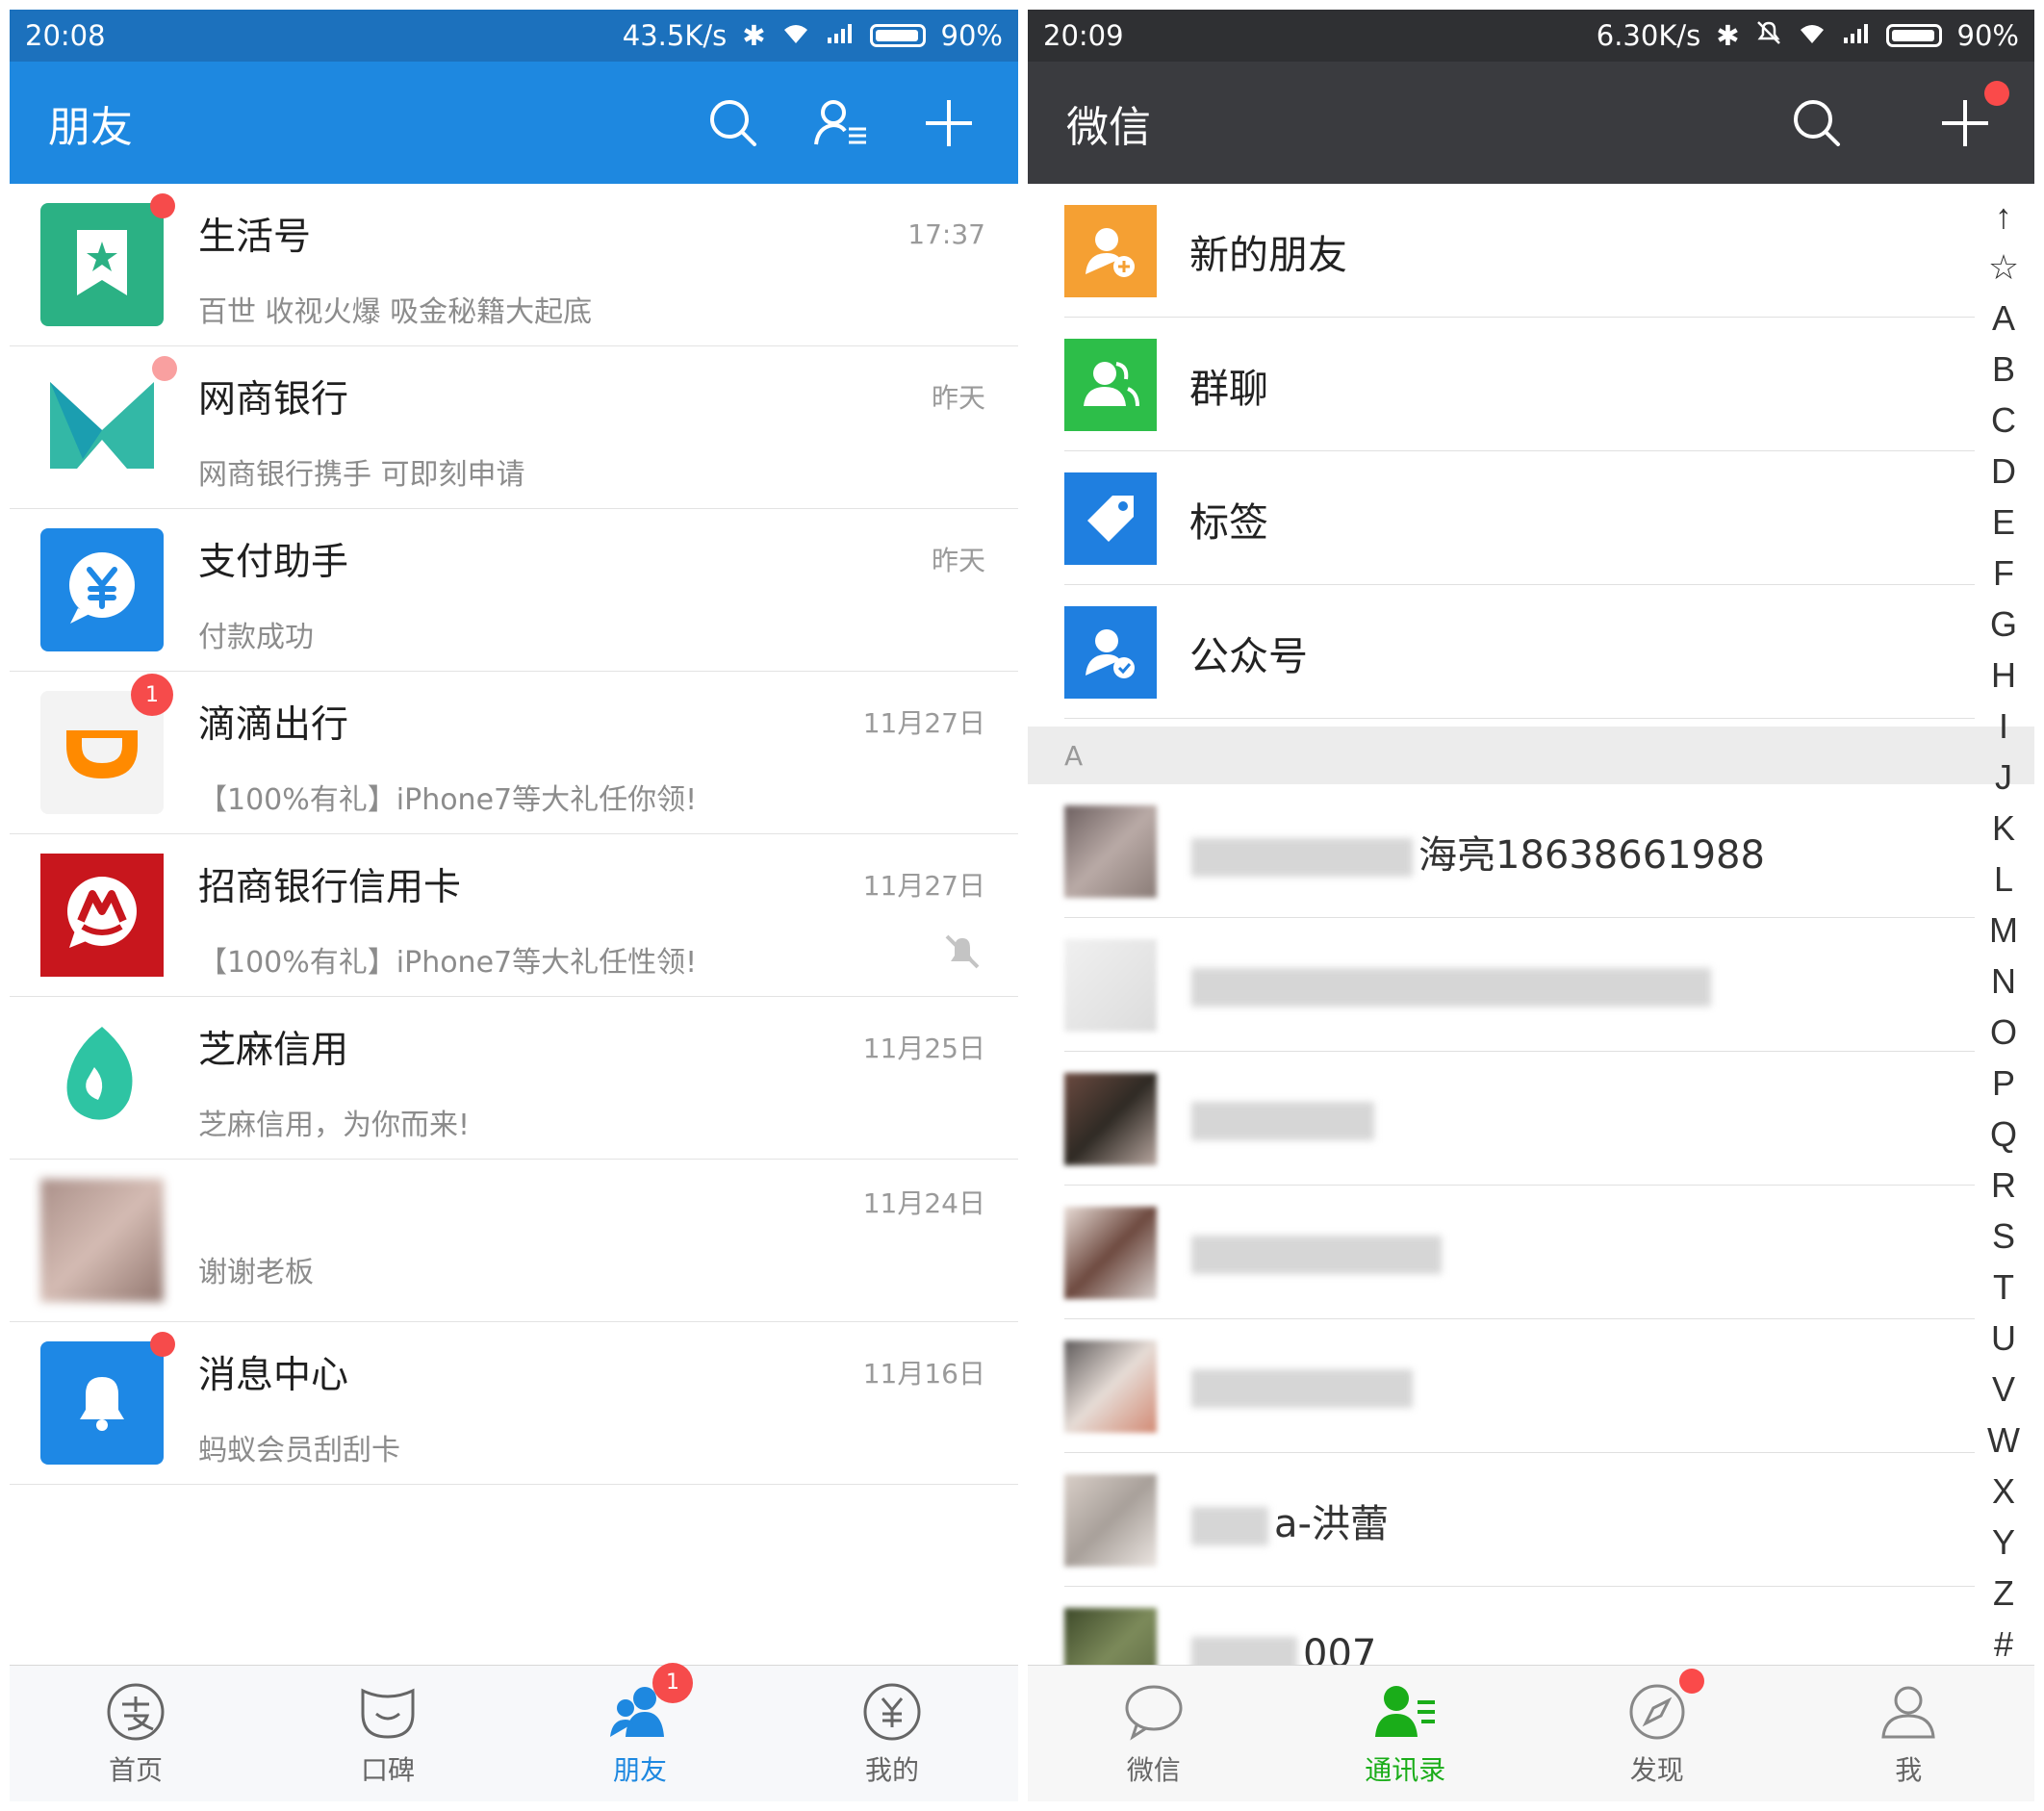  Describe the element at coordinates (640, 1732) in the screenshot. I see `tab-friends: 1 朋友` at that location.